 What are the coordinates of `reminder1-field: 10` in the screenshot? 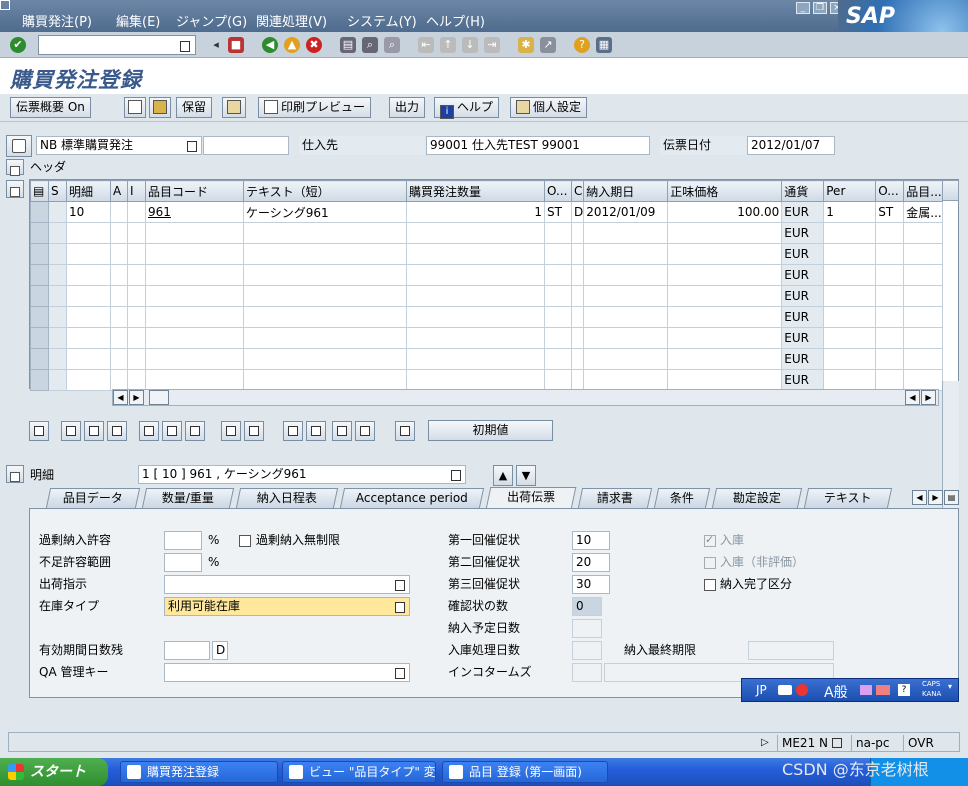 It's located at (591, 540).